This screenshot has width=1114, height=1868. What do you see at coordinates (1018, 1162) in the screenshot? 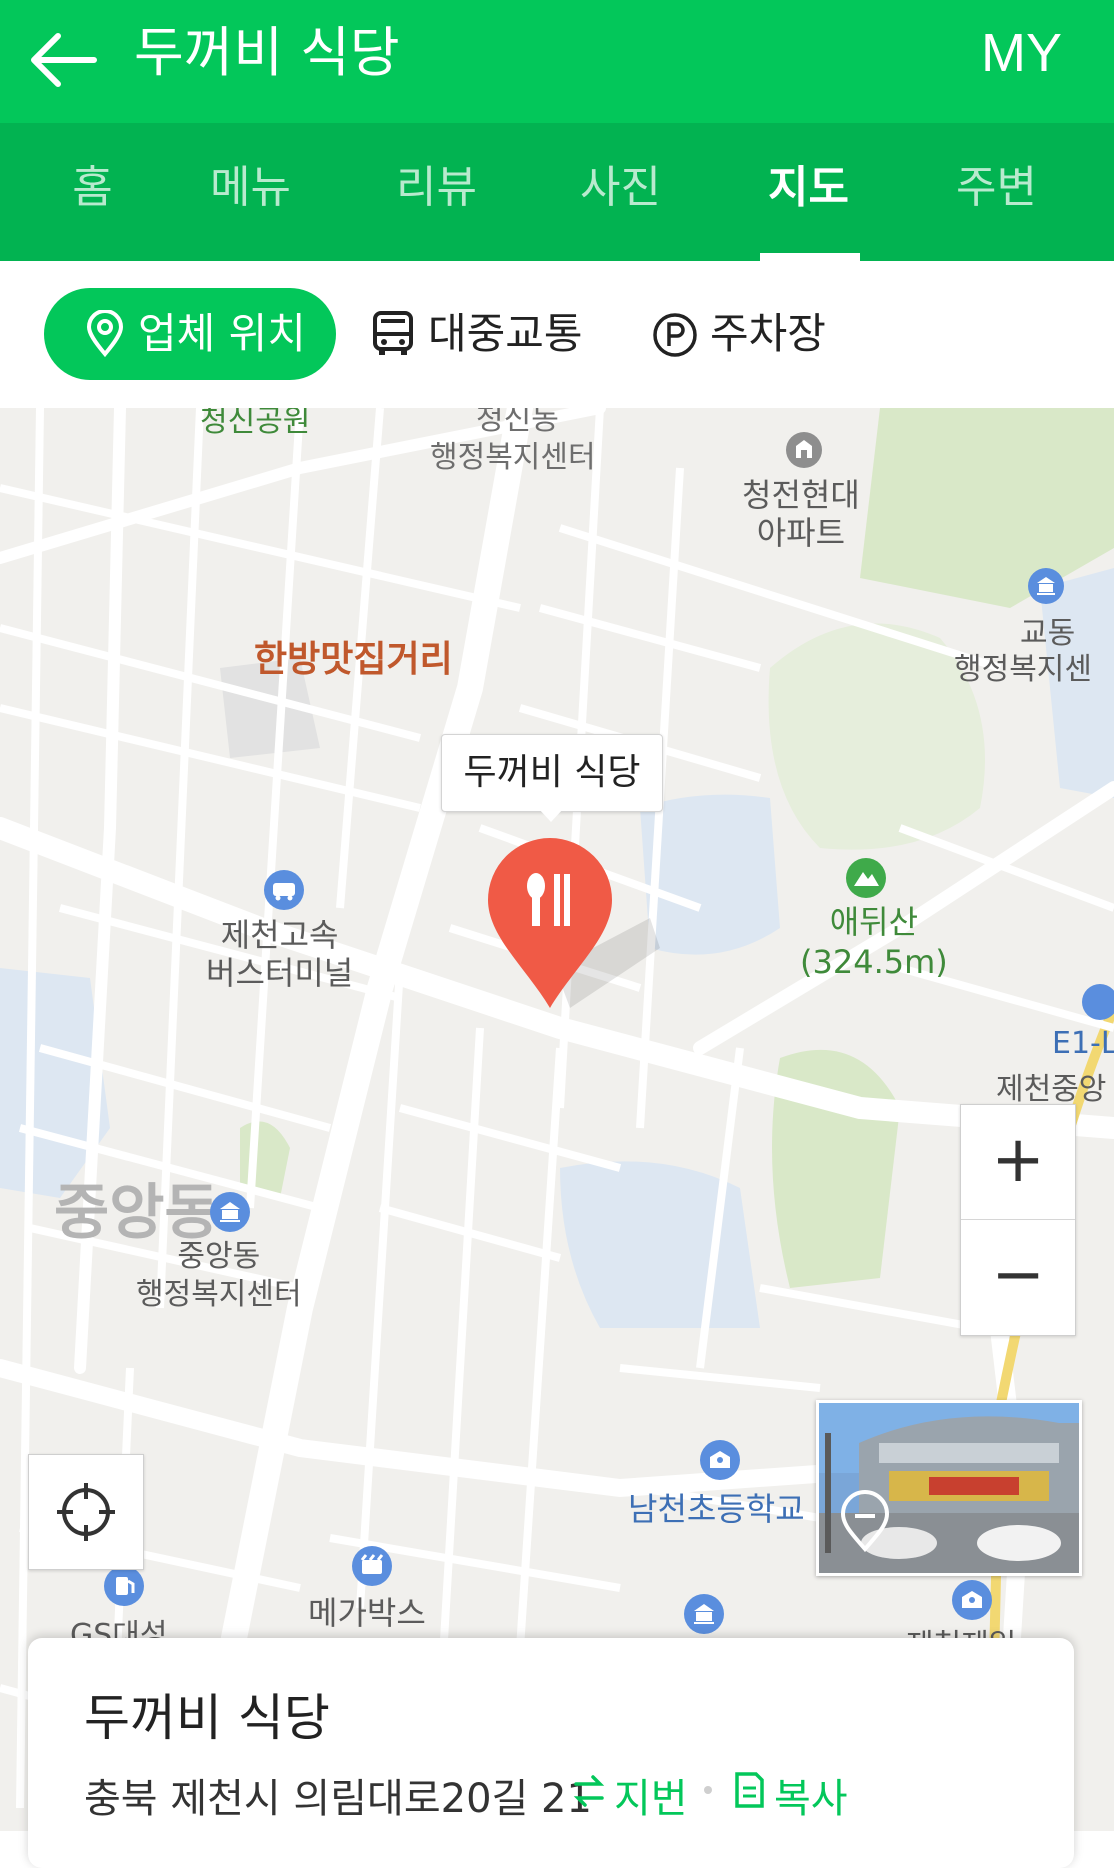
I see `zoom-in-button: +` at bounding box center [1018, 1162].